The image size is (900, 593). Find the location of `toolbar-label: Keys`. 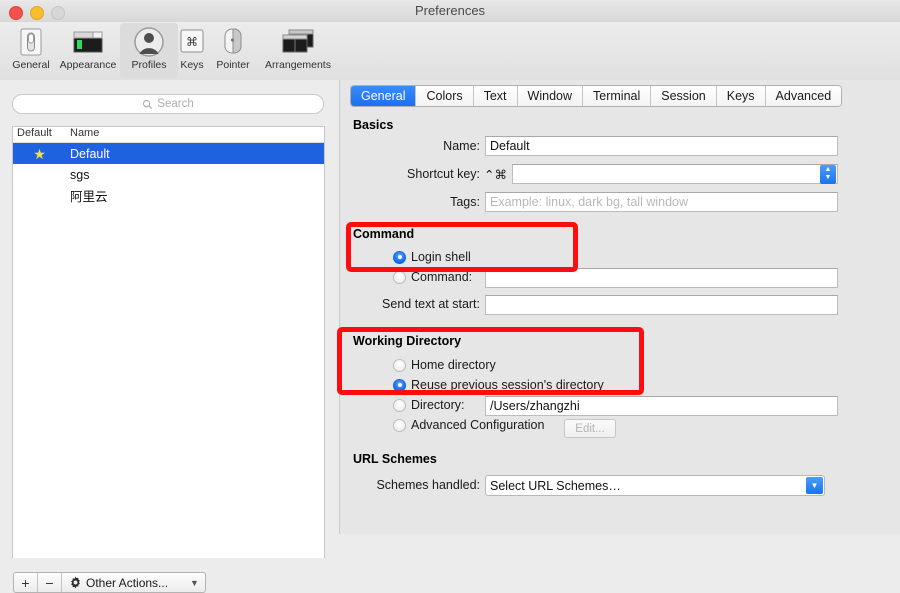

toolbar-label: Keys is located at coordinates (192, 65).